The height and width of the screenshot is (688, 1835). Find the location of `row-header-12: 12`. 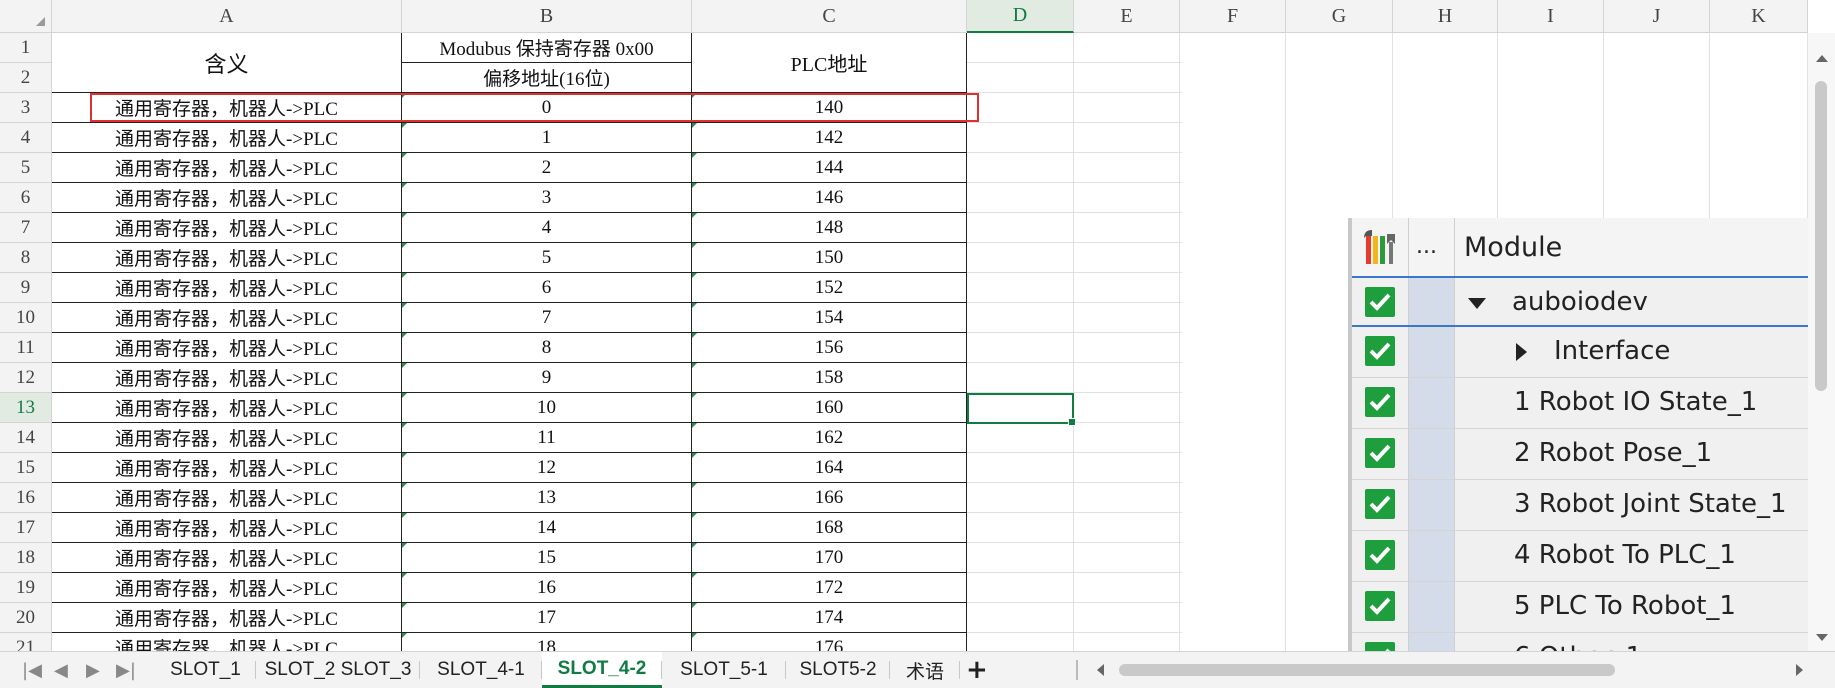

row-header-12: 12 is located at coordinates (26, 378).